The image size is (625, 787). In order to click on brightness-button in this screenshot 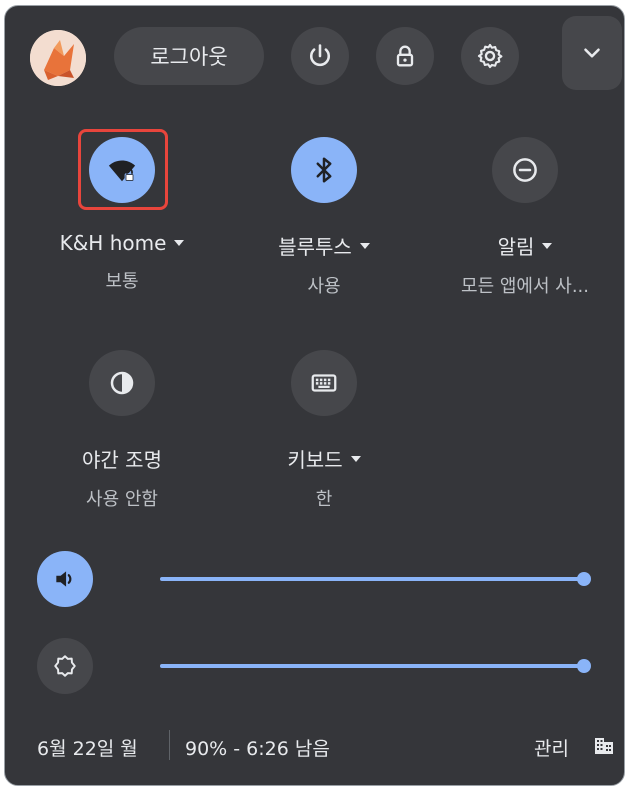, I will do `click(65, 666)`.